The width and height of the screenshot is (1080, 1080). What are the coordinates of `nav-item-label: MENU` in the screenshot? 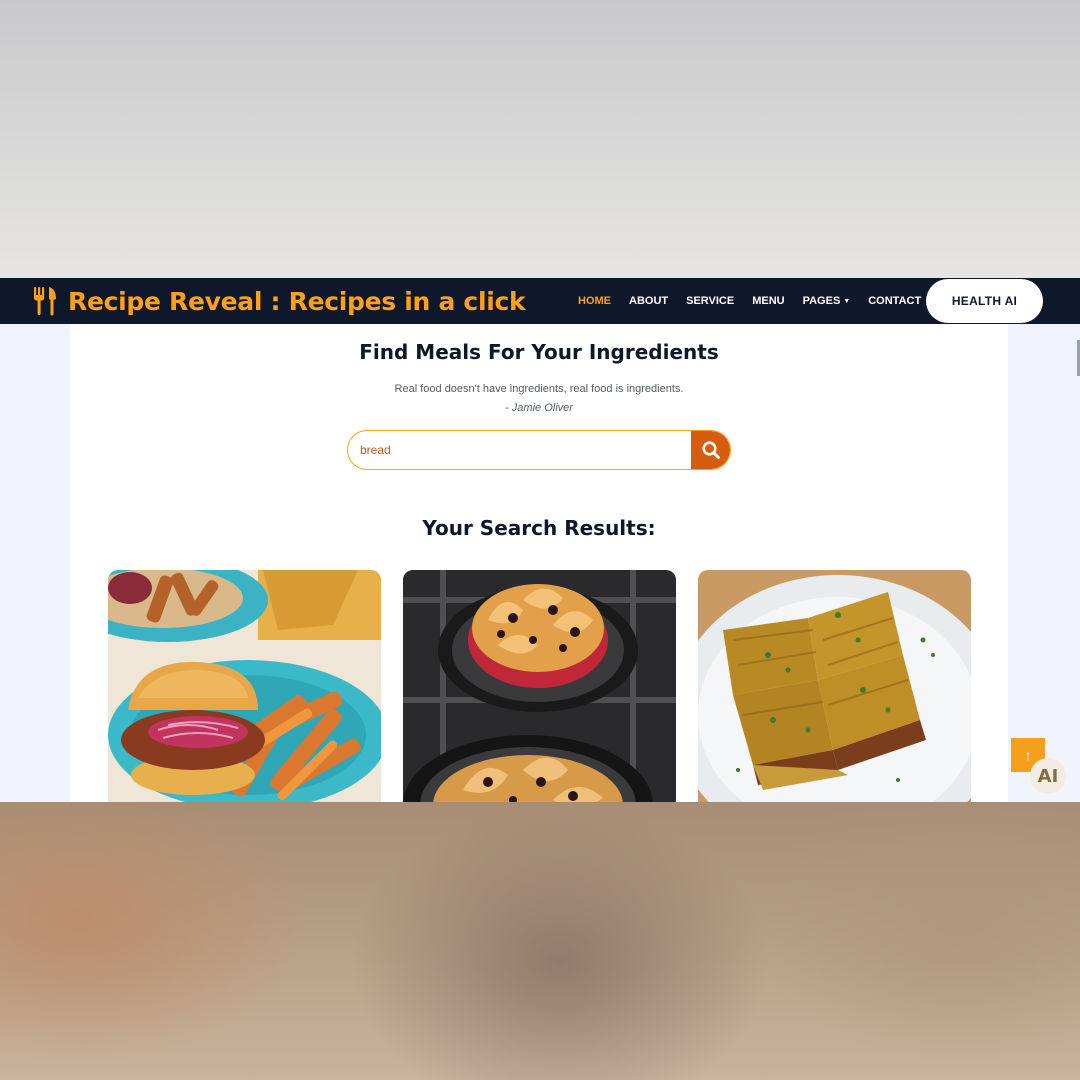 It's located at (768, 301).